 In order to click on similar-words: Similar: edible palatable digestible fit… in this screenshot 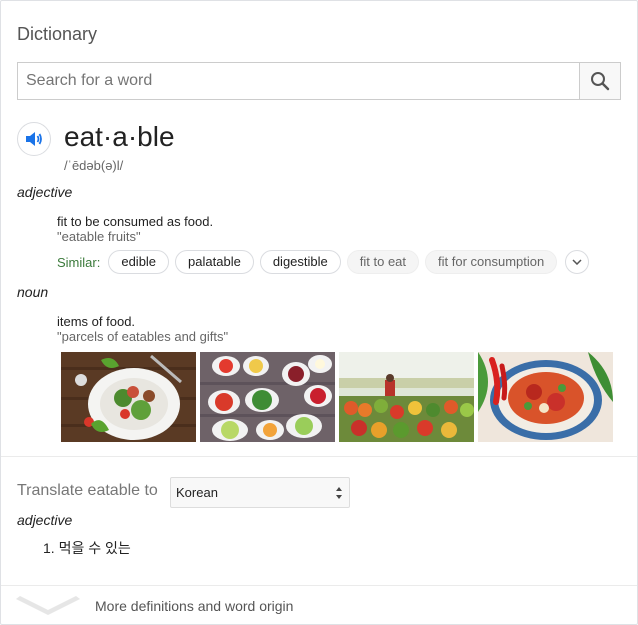, I will do `click(323, 262)`.